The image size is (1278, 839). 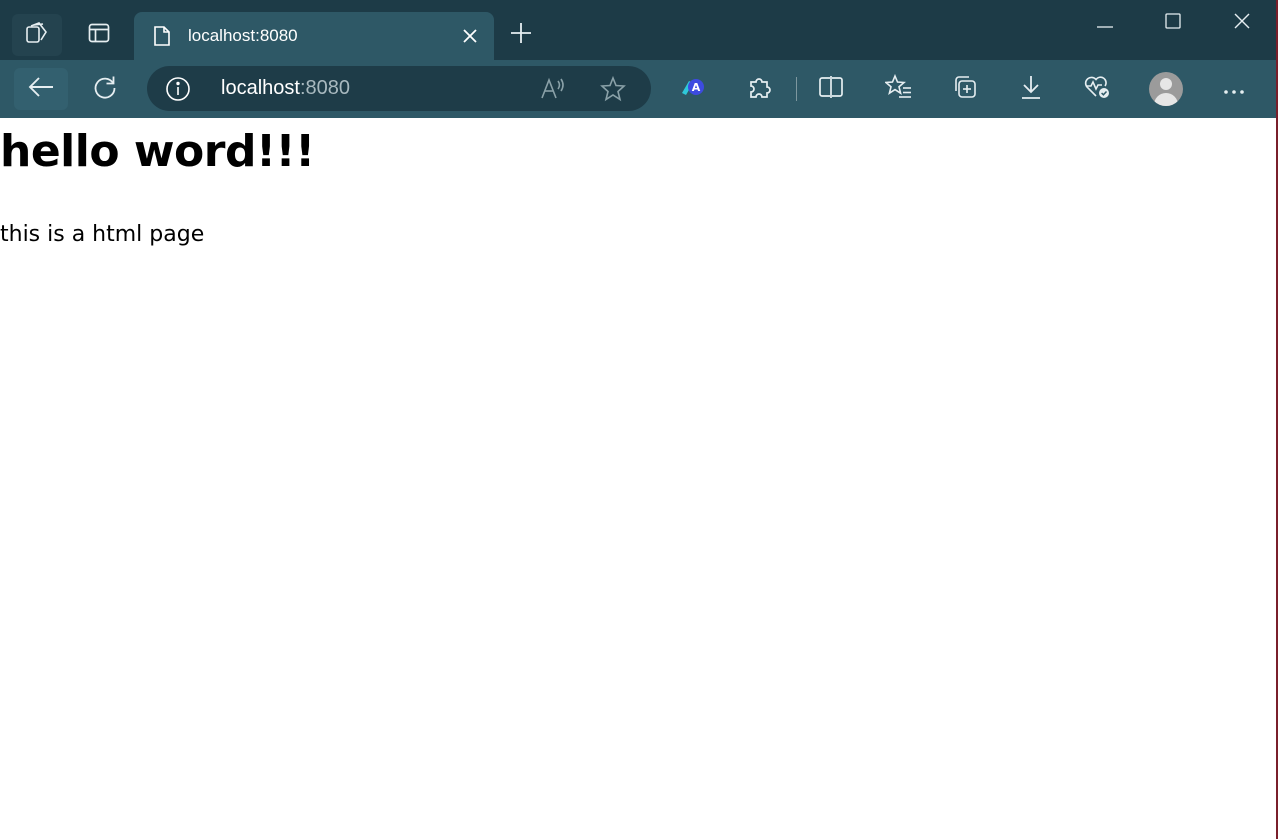 I want to click on new-tab-button, so click(x=521, y=35).